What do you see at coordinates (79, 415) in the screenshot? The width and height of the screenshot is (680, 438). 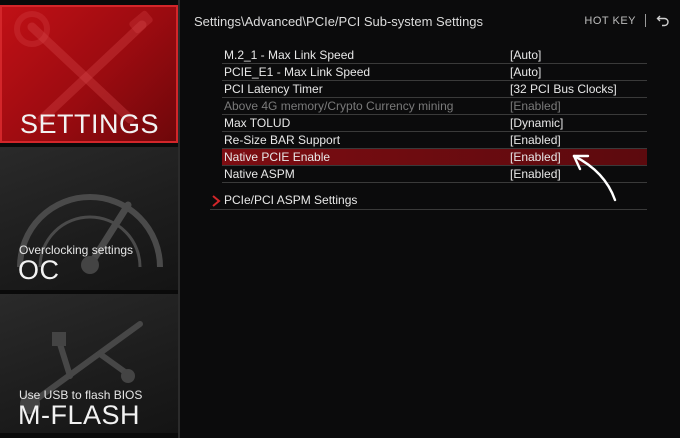 I see `mflash-title: M-FLASH` at bounding box center [79, 415].